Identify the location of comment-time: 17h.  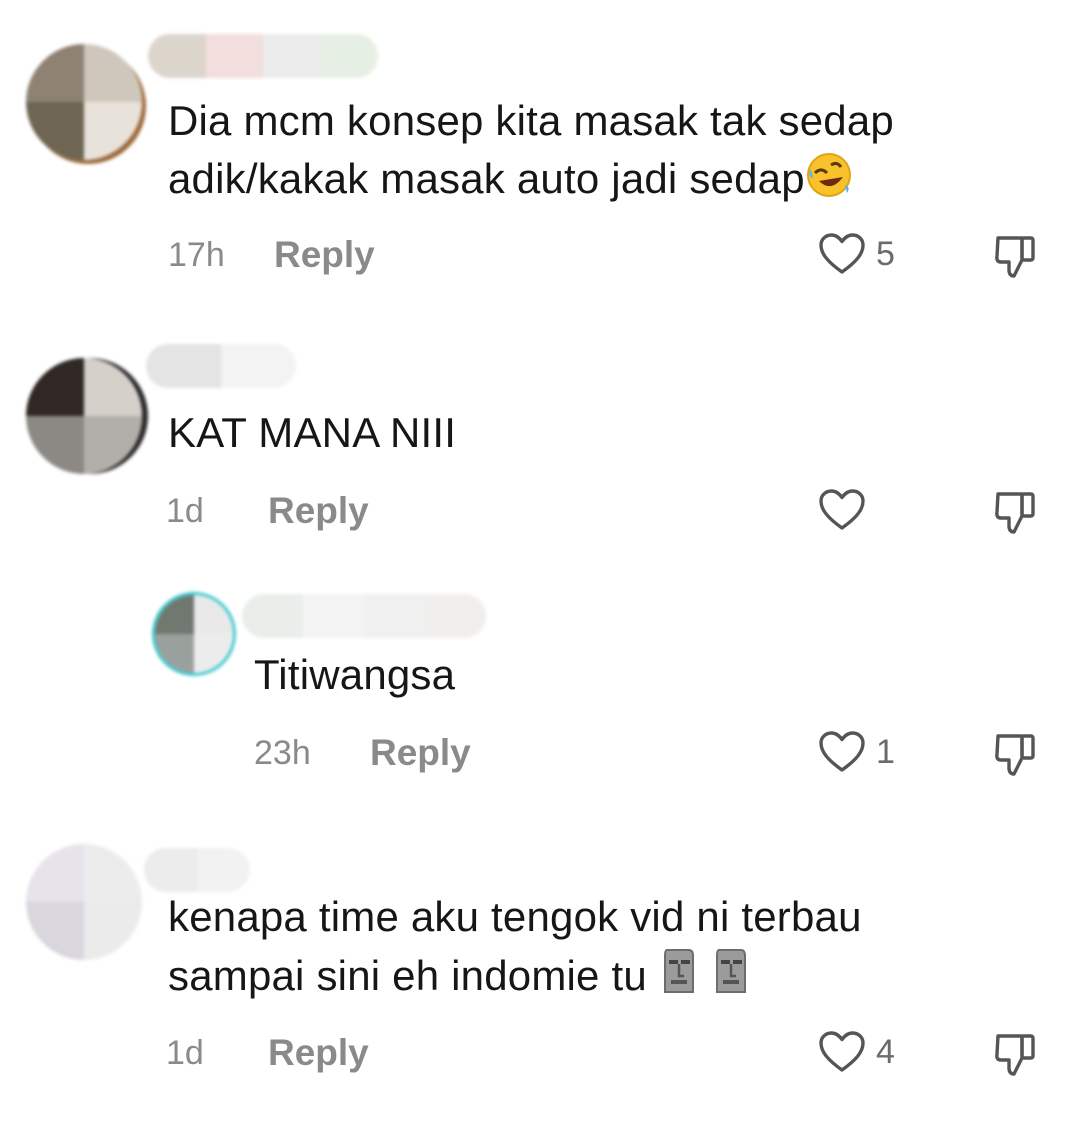
(196, 255).